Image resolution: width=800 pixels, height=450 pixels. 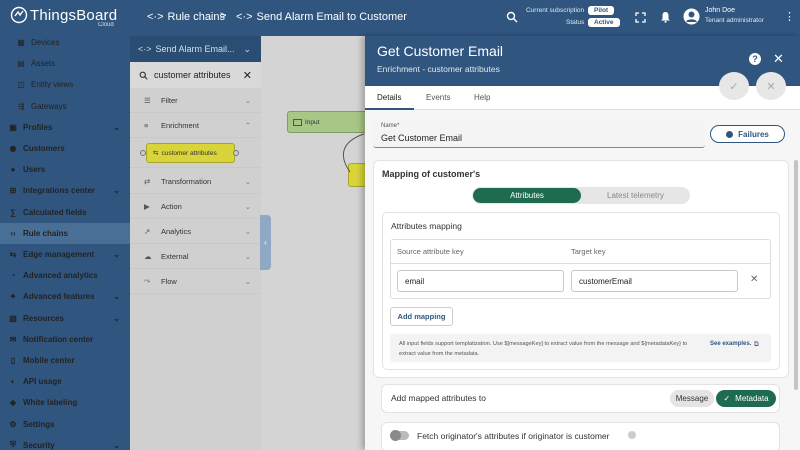 What do you see at coordinates (21, 64) in the screenshot?
I see `assets-icon: ▤` at bounding box center [21, 64].